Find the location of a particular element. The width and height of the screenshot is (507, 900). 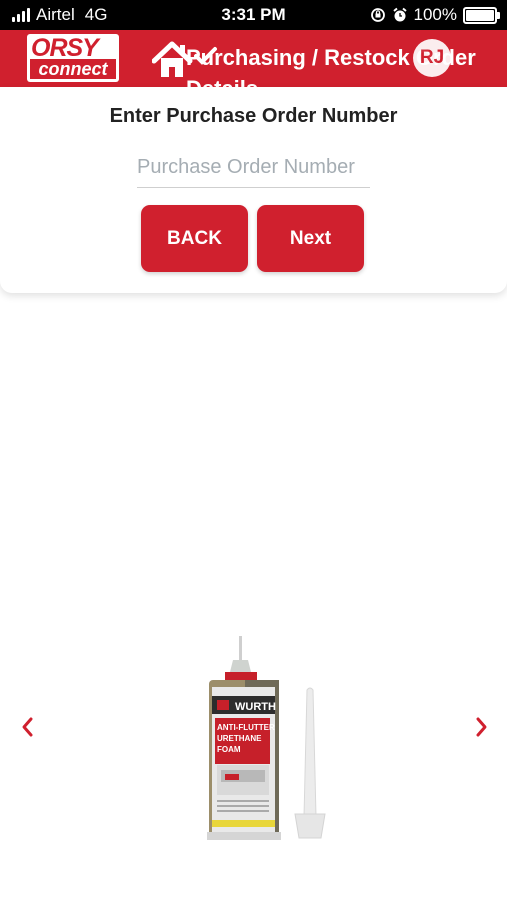

logo-text-connect: connect is located at coordinates (73, 69).